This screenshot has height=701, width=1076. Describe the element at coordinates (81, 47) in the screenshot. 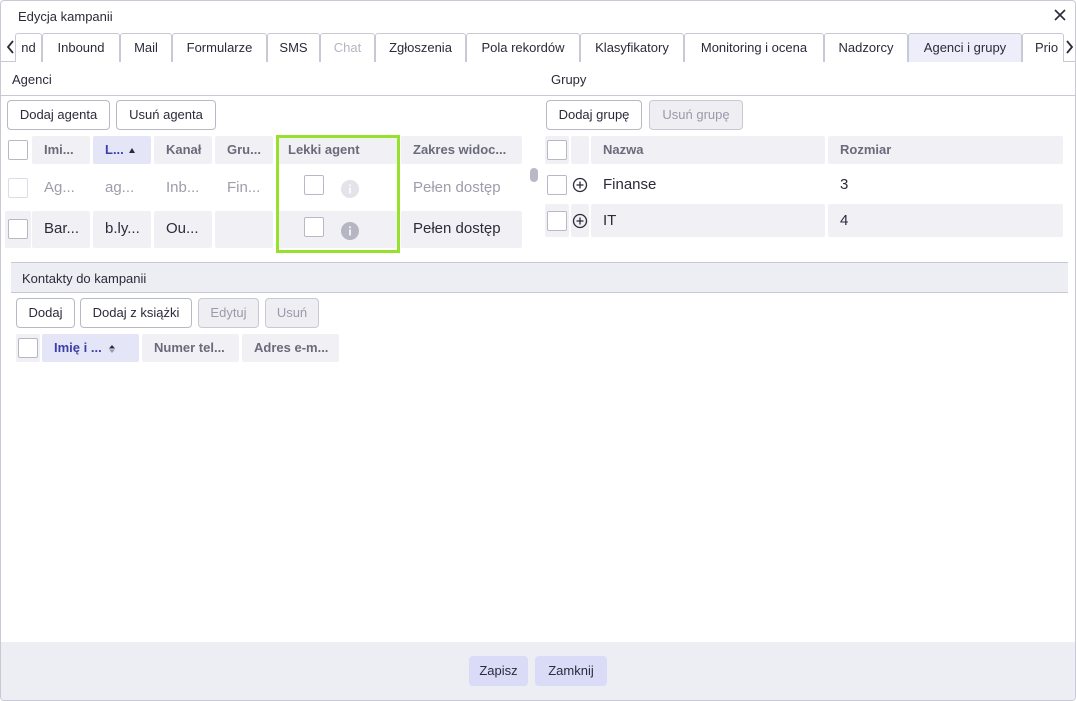

I see `tab-inbound: Inbound` at that location.